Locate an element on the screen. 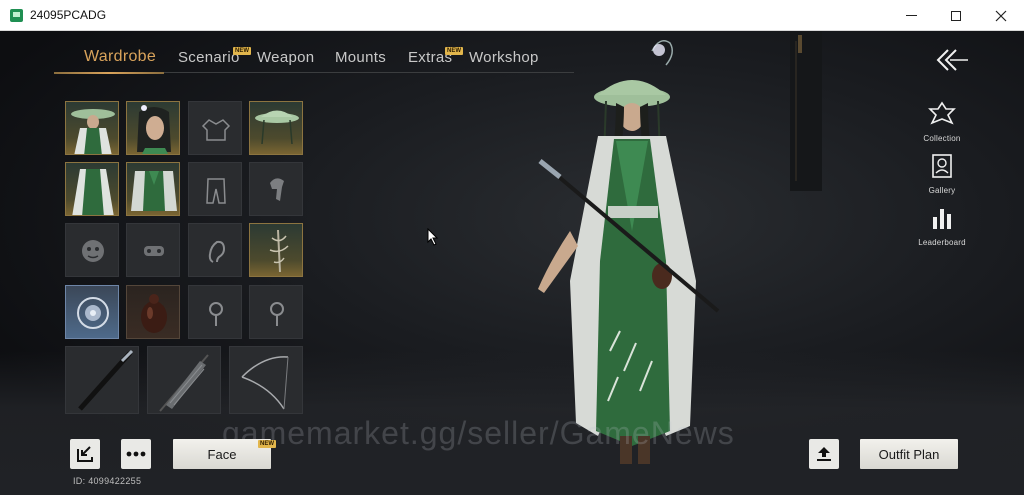  jacket-icon is located at coordinates (216, 130).